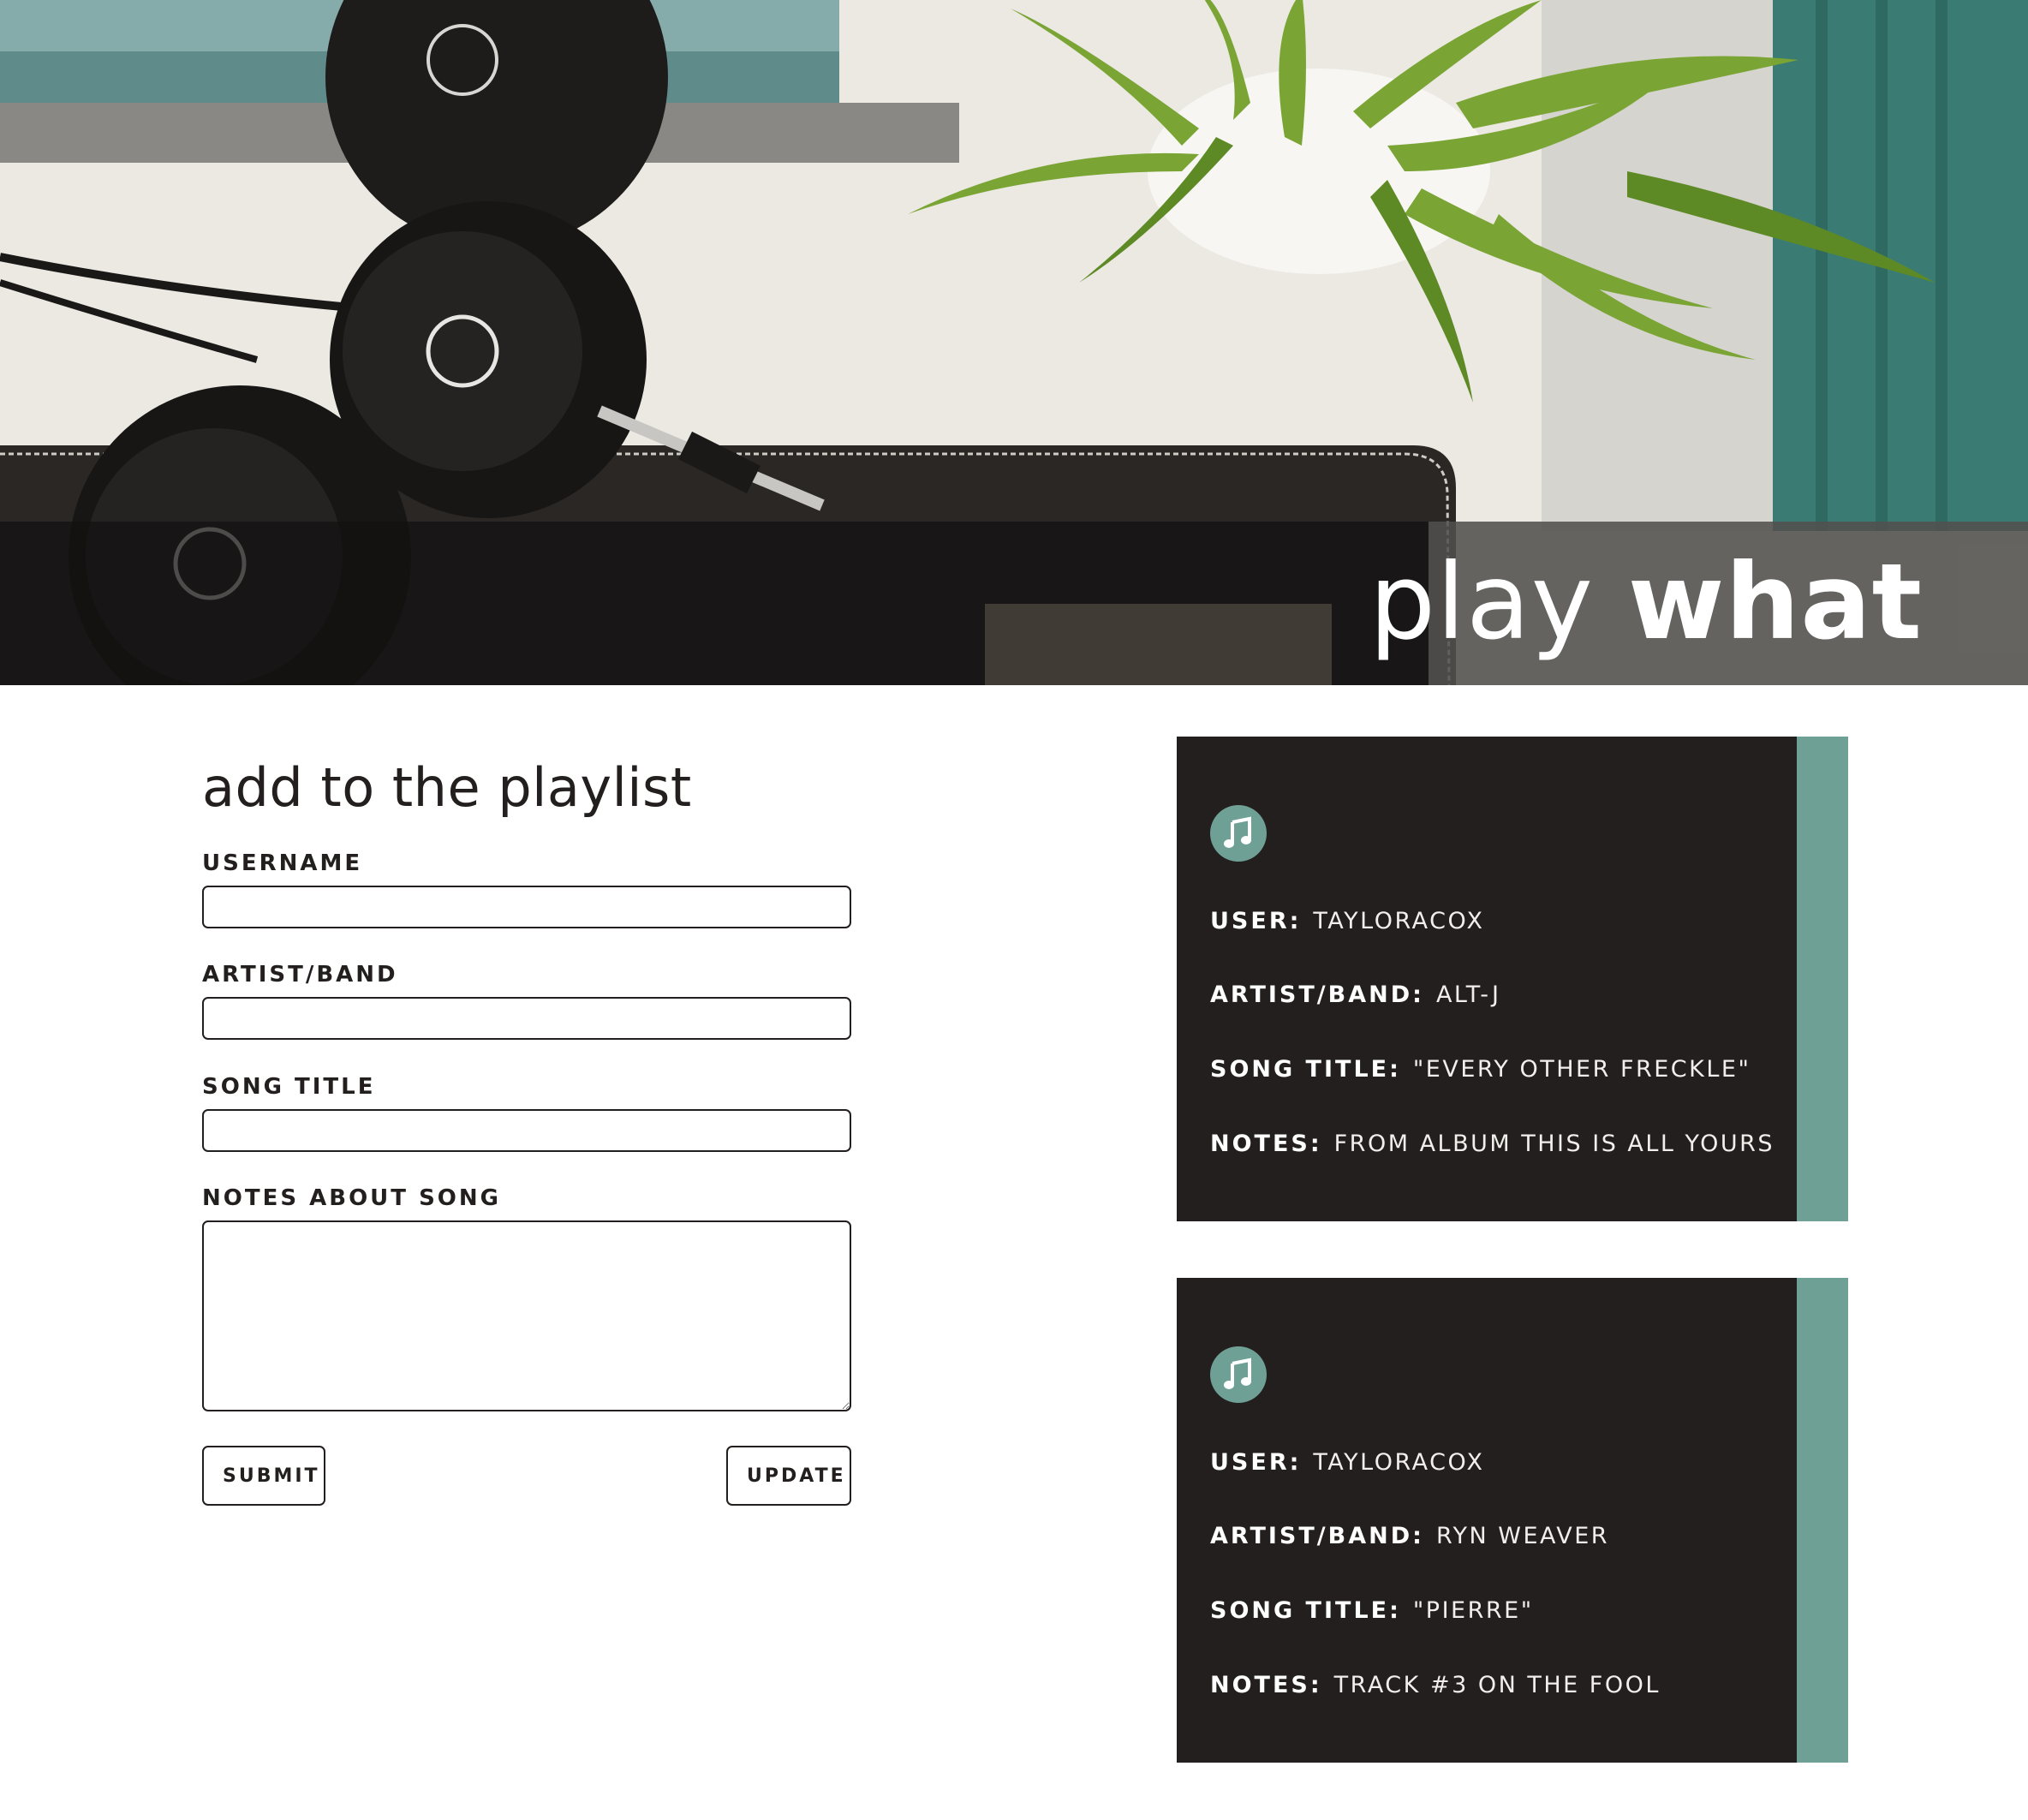  I want to click on song-title-label: SONG TITLE, so click(289, 1087).